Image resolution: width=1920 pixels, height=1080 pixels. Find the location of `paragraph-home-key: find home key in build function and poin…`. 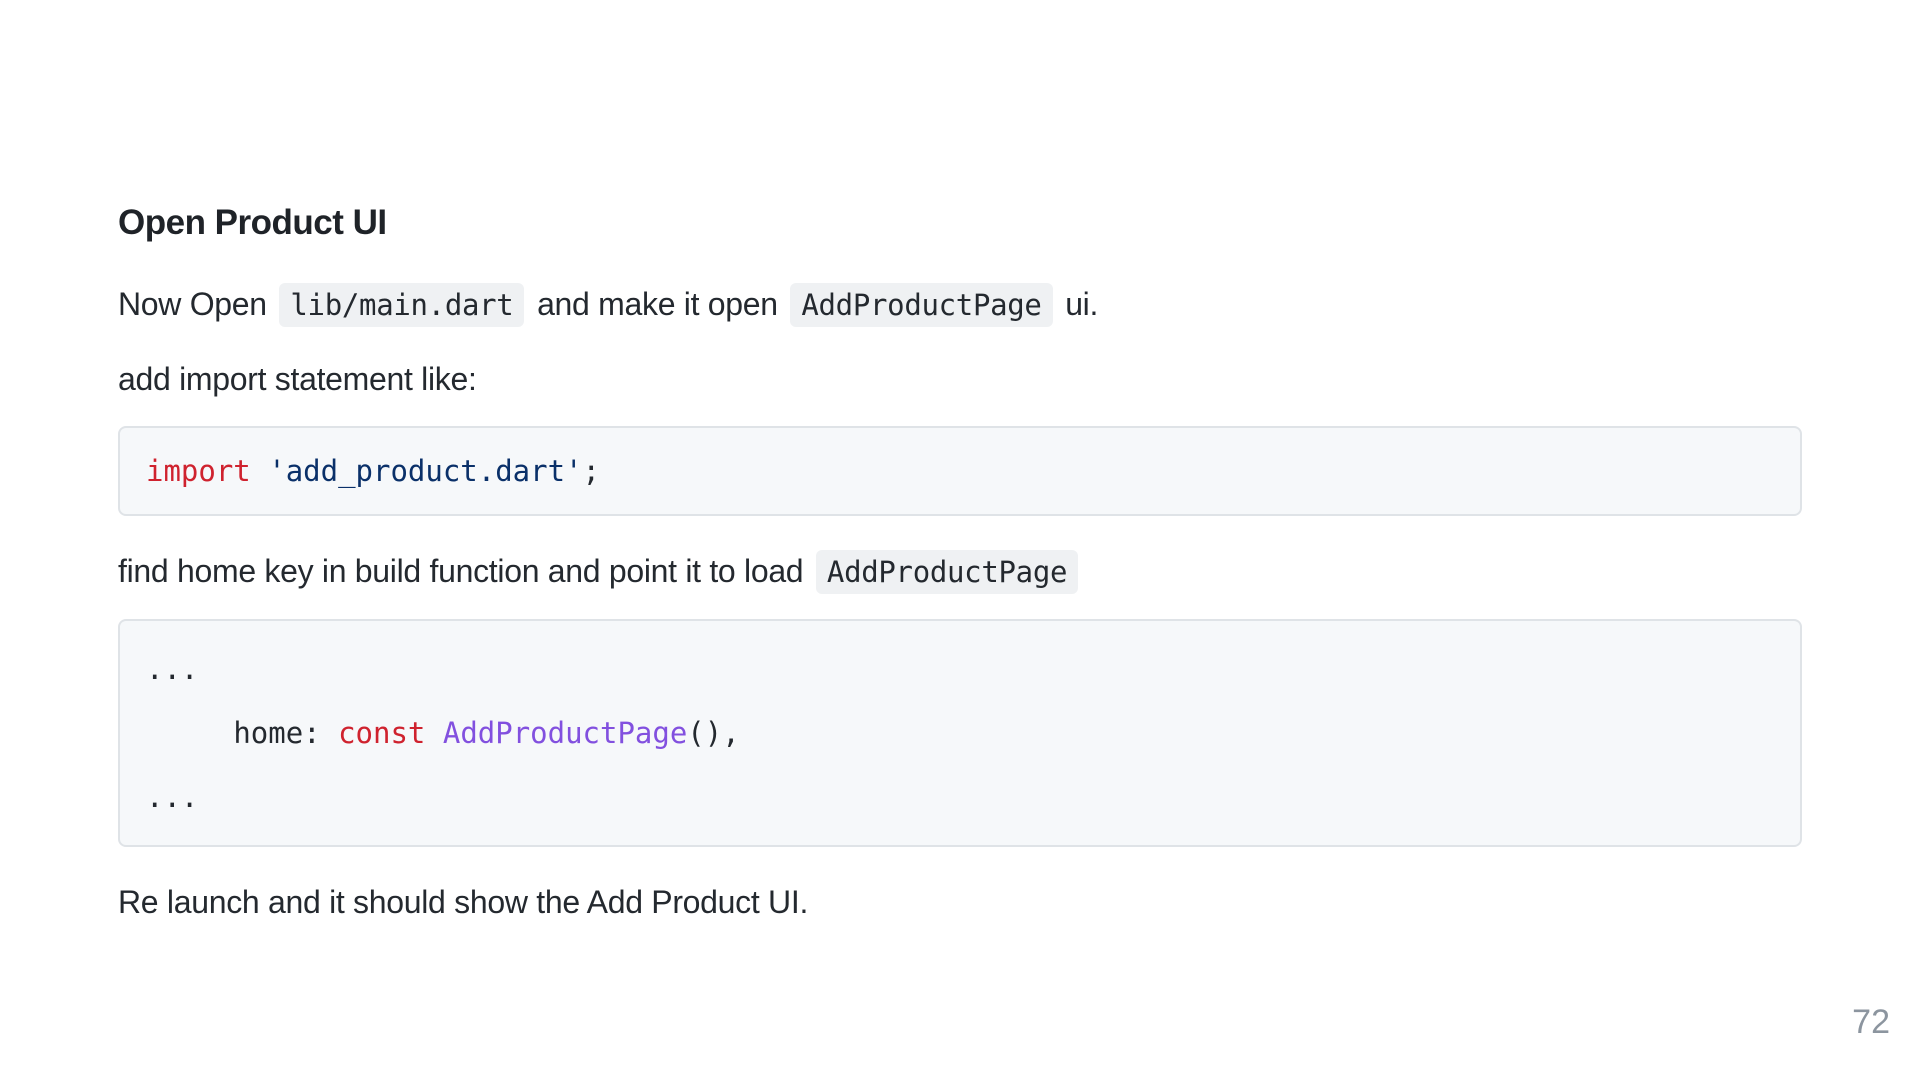

paragraph-home-key: find home key in build function and poin… is located at coordinates (960, 571).